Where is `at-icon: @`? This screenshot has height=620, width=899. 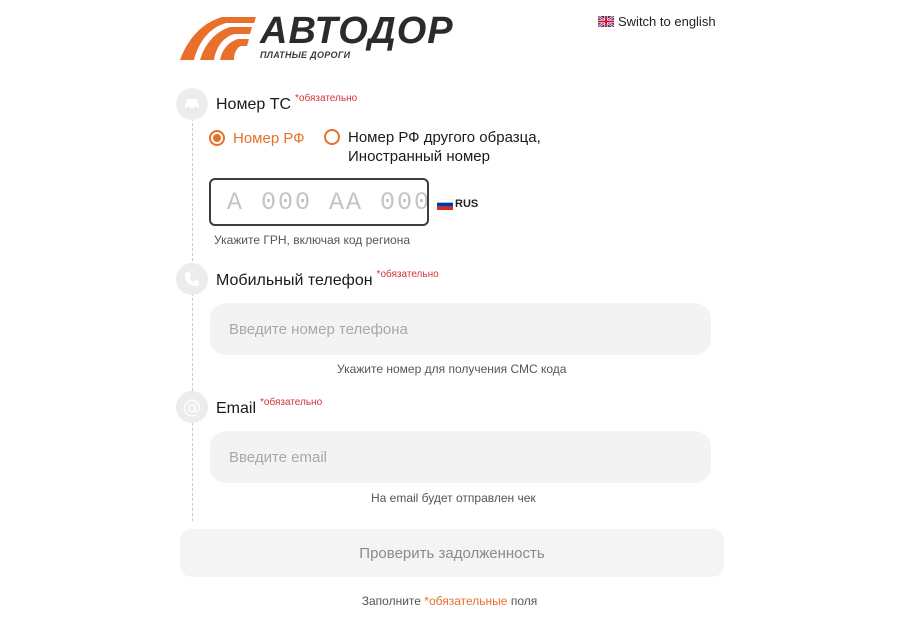
at-icon: @ is located at coordinates (192, 407).